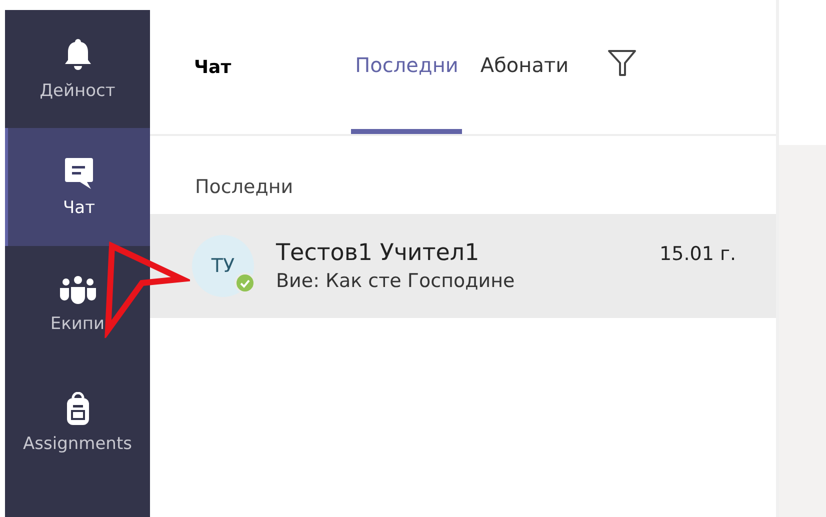 The height and width of the screenshot is (517, 826). What do you see at coordinates (78, 291) in the screenshot?
I see `people-icon` at bounding box center [78, 291].